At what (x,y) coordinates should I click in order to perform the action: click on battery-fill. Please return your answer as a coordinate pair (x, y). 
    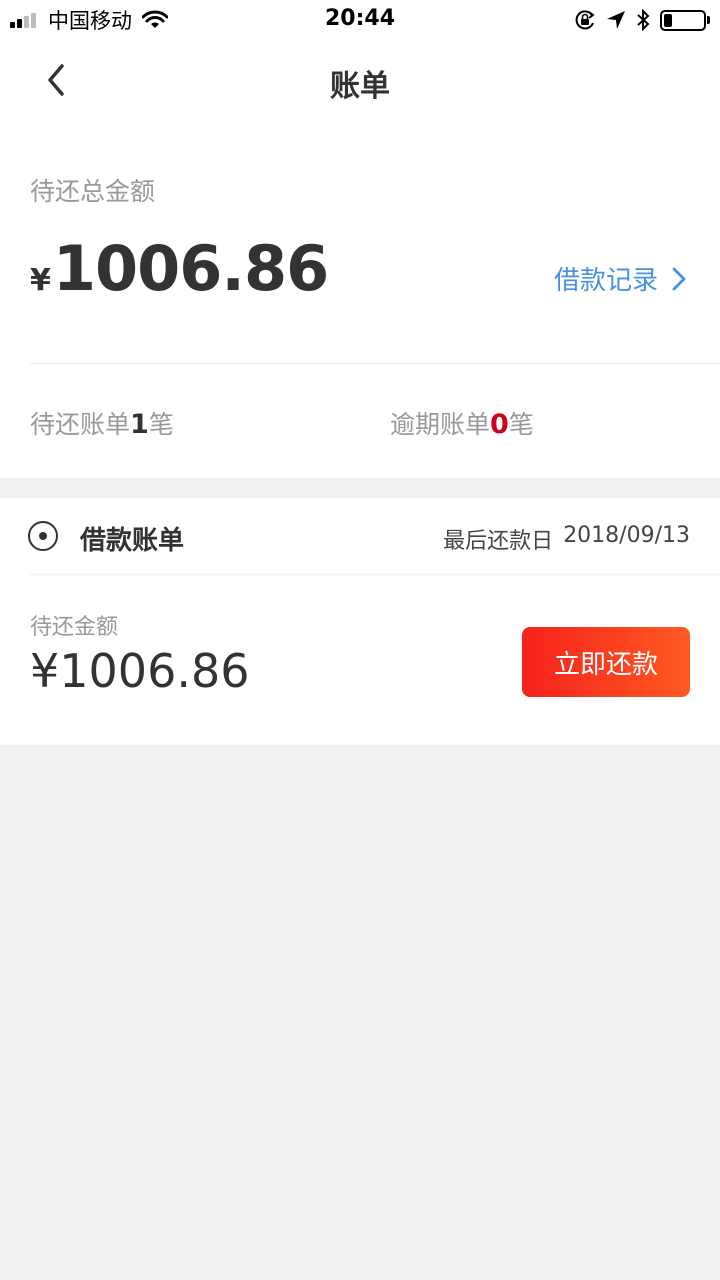
    Looking at the image, I should click on (668, 20).